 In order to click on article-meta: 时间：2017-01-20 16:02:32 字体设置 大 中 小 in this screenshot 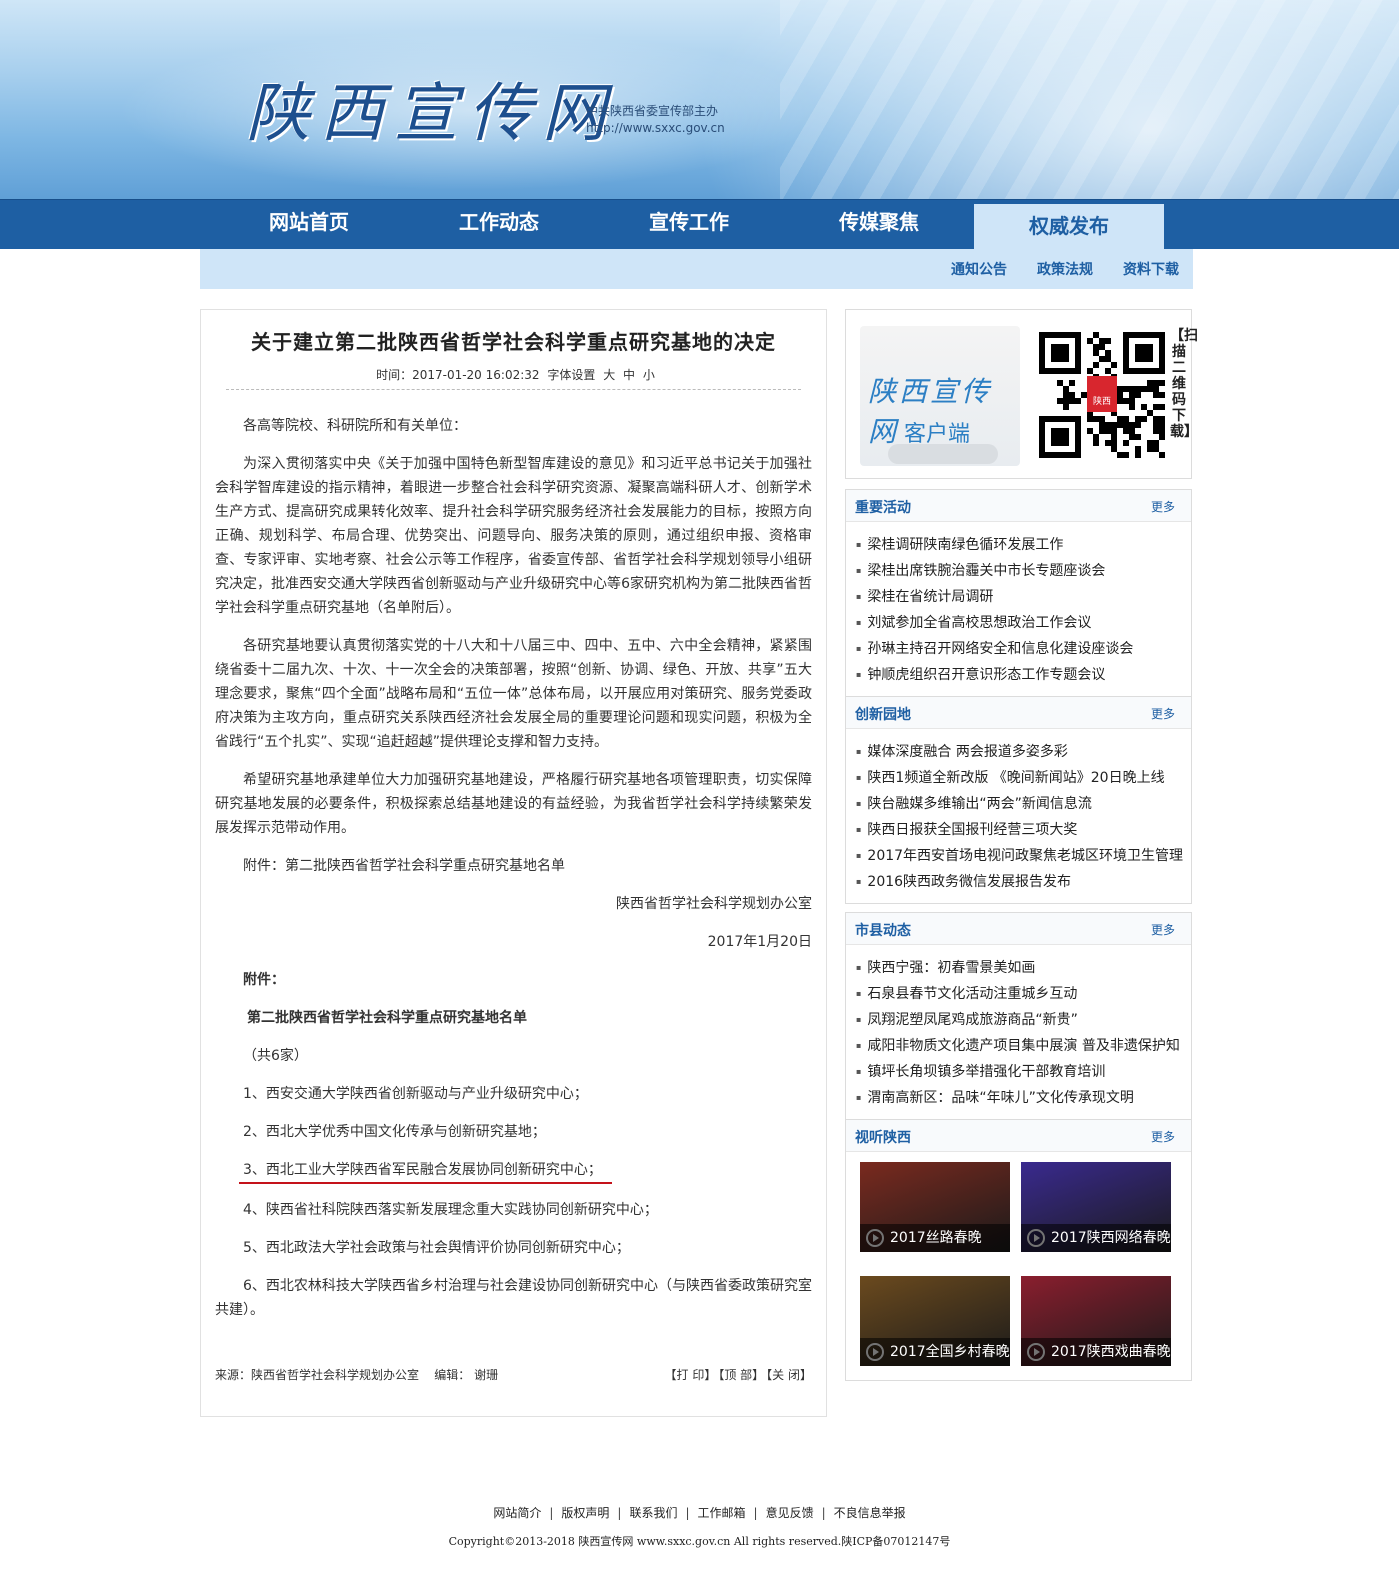, I will do `click(513, 374)`.